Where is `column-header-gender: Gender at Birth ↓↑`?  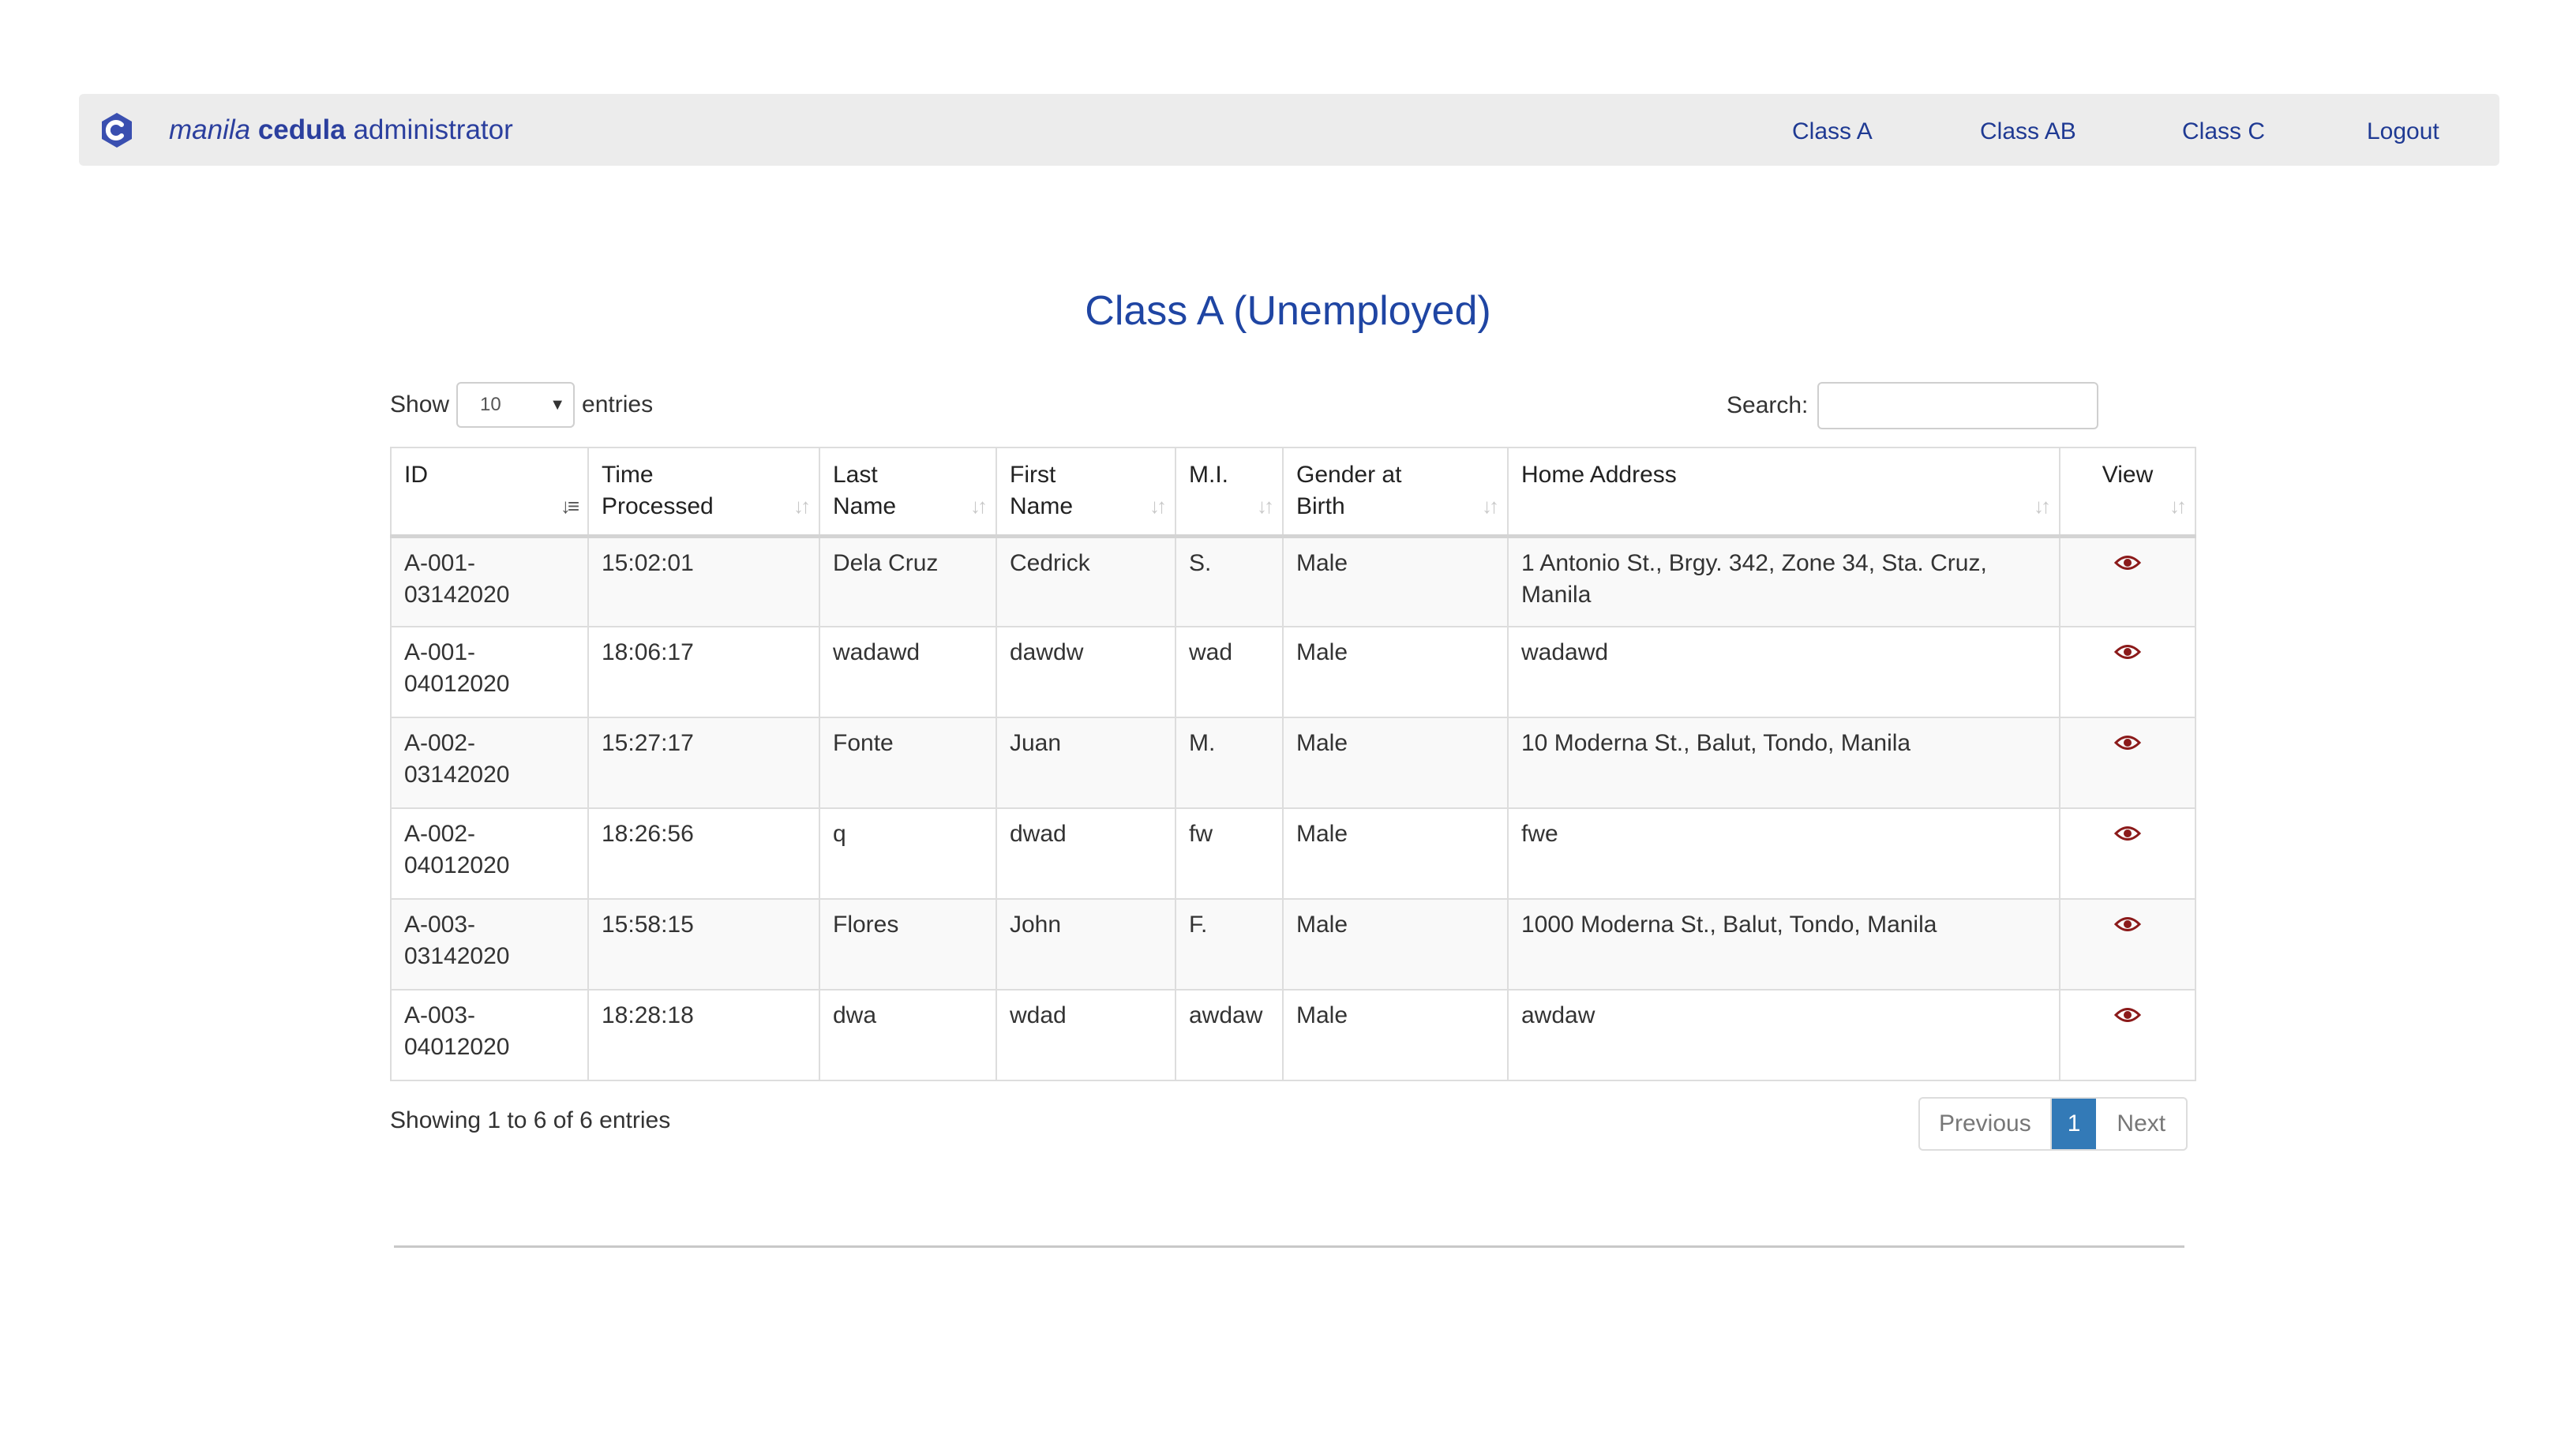
column-header-gender: Gender at Birth ↓↑ is located at coordinates (1395, 493).